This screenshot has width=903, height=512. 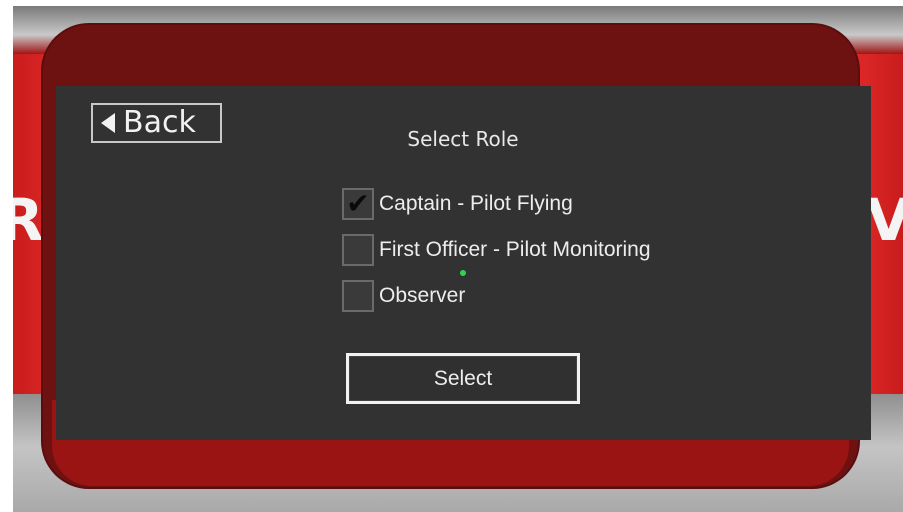 What do you see at coordinates (358, 250) in the screenshot?
I see `role-checkbox-first-officer` at bounding box center [358, 250].